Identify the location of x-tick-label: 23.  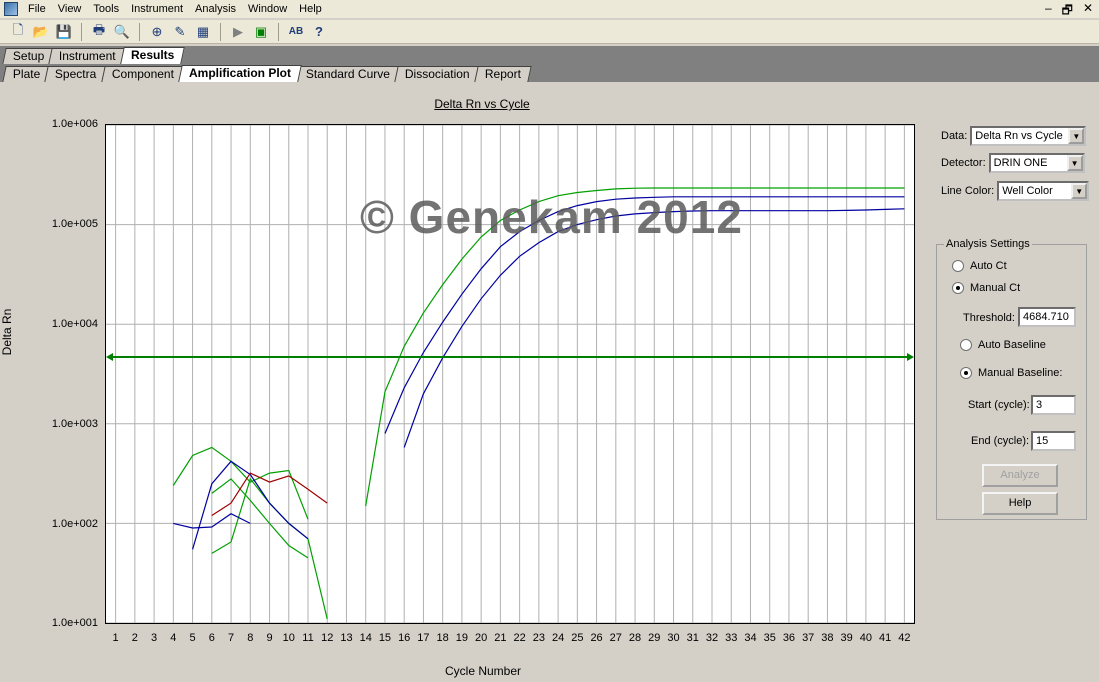
(538, 638).